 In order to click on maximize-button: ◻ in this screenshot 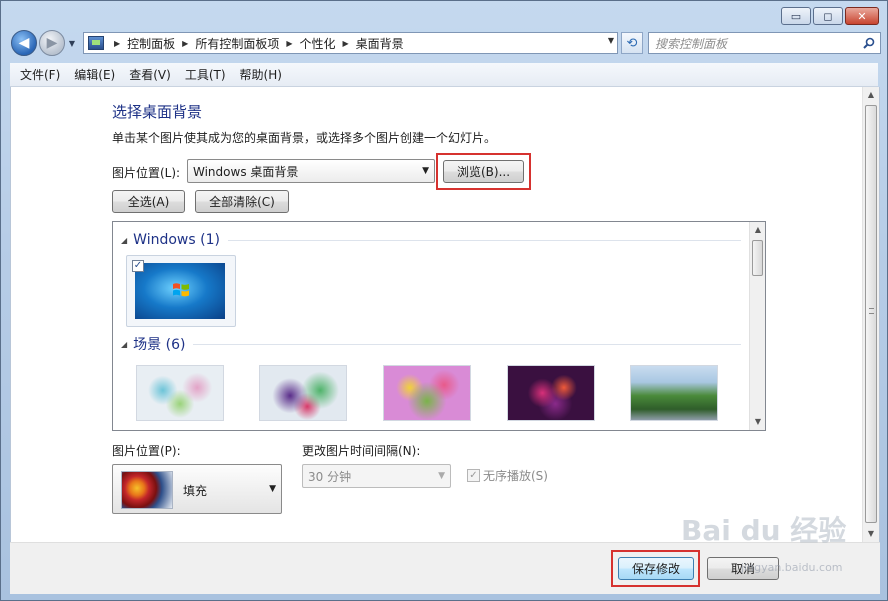, I will do `click(828, 16)`.